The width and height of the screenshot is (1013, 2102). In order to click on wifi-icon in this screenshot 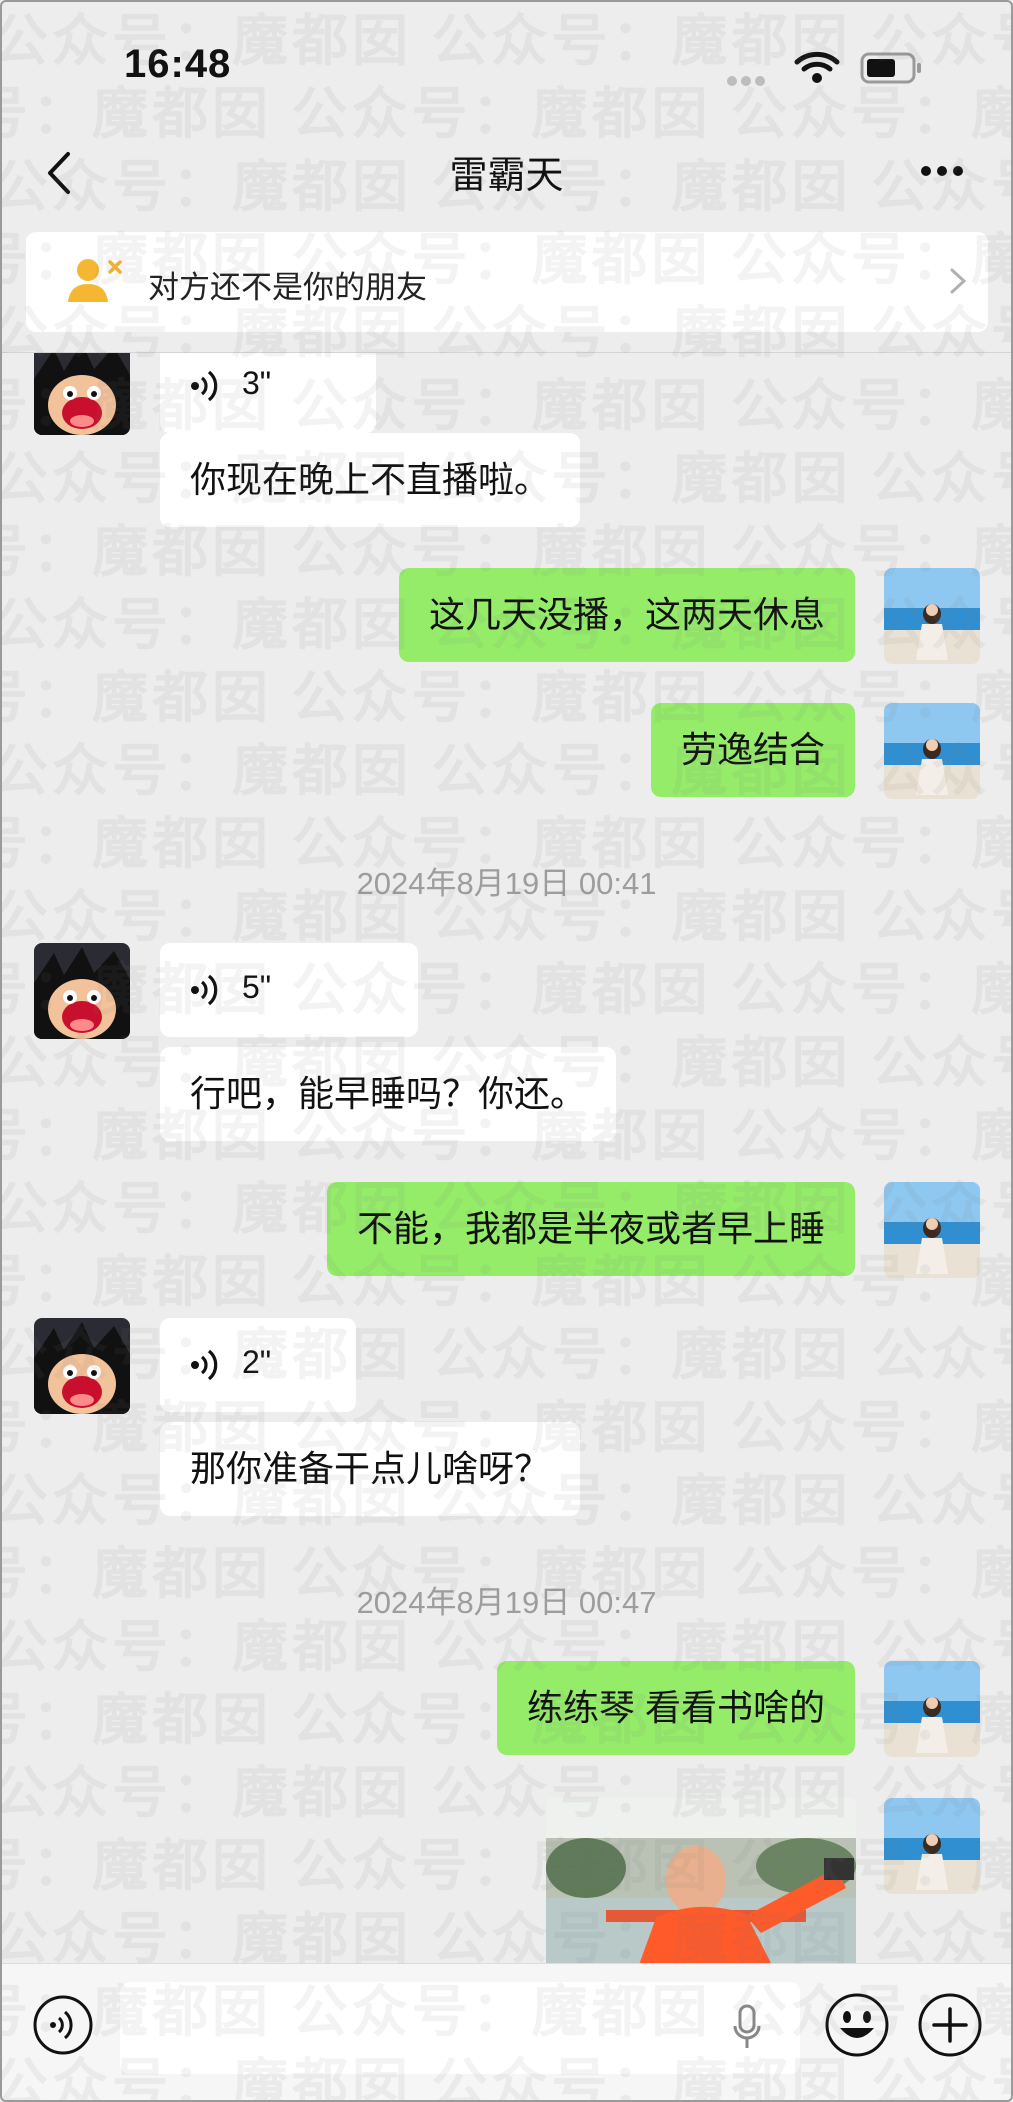, I will do `click(817, 67)`.